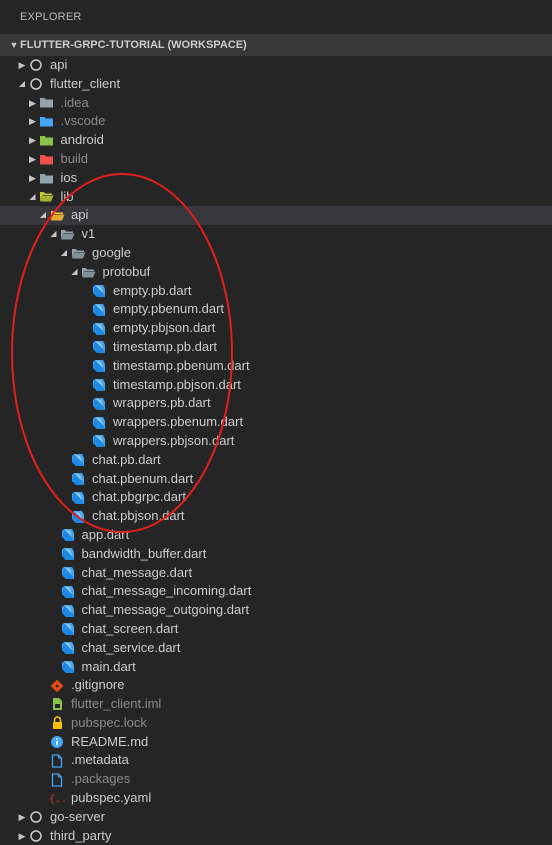 This screenshot has height=845, width=552. Describe the element at coordinates (276, 742) in the screenshot. I see `file-item: README.md` at that location.